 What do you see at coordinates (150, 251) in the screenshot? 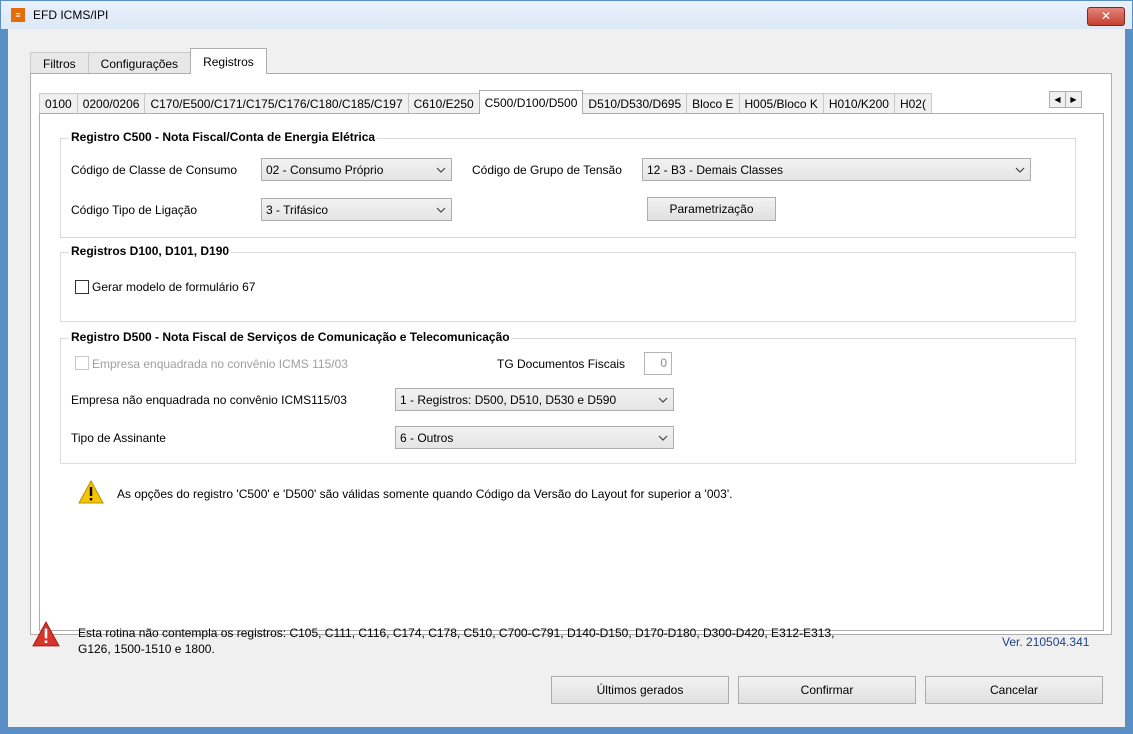
I see `d100-legend: Registros D100, D101, D190` at bounding box center [150, 251].